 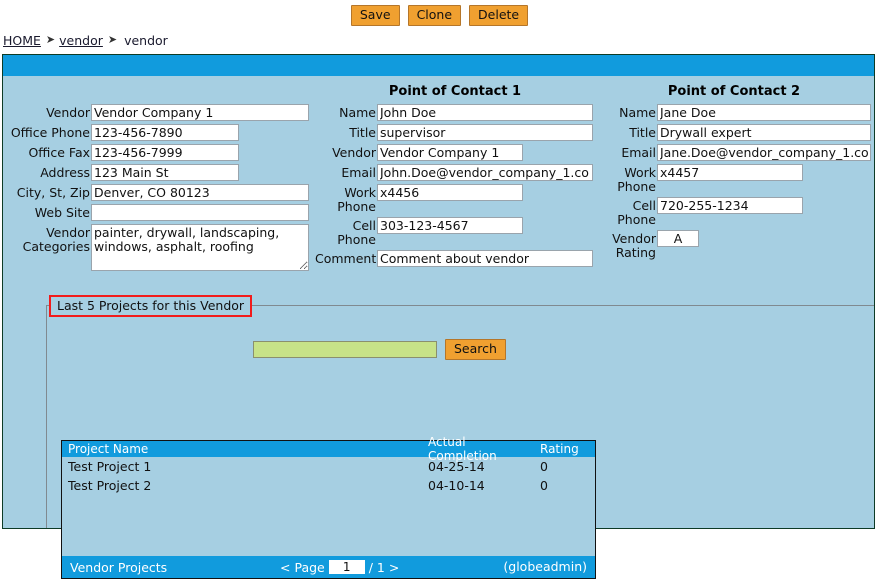 I want to click on table-row: Test Project 2 04-10-14 0, so click(x=328, y=485).